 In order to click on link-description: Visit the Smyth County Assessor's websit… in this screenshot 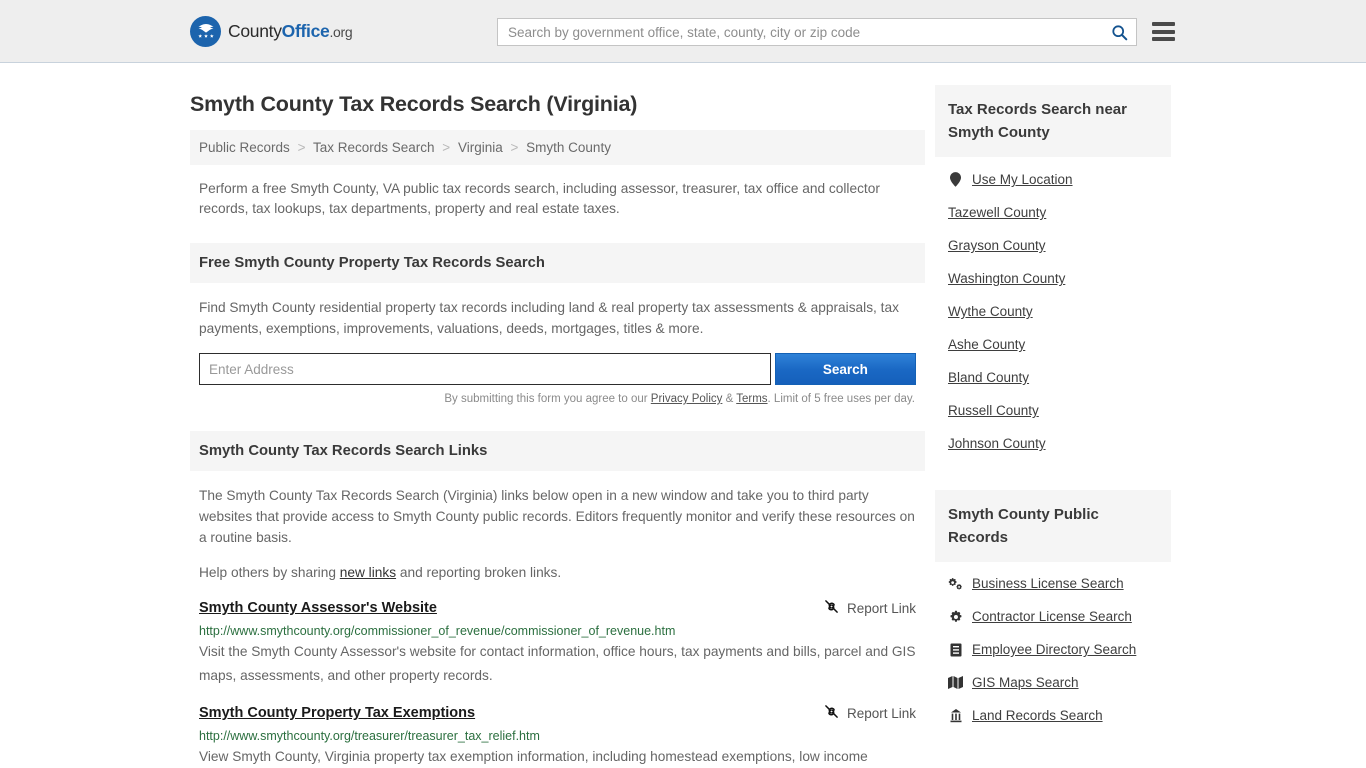, I will do `click(557, 663)`.